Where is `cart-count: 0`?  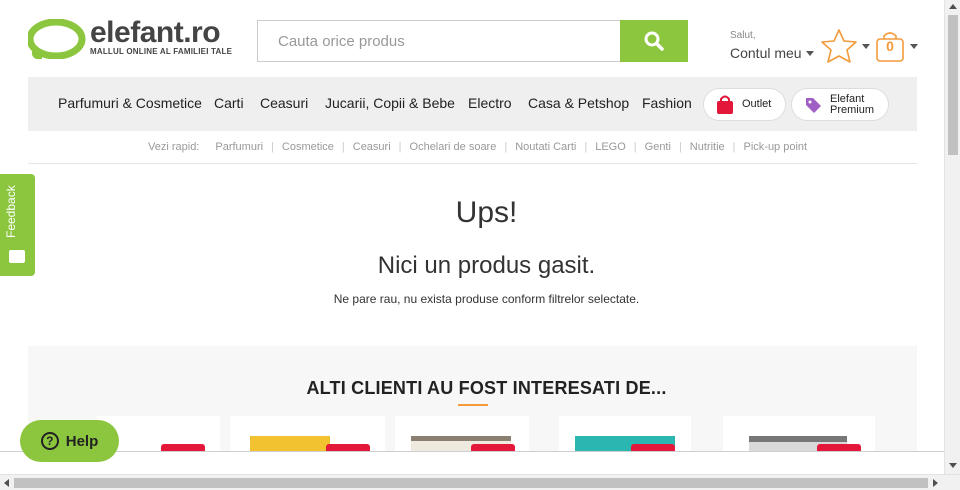 cart-count: 0 is located at coordinates (890, 46).